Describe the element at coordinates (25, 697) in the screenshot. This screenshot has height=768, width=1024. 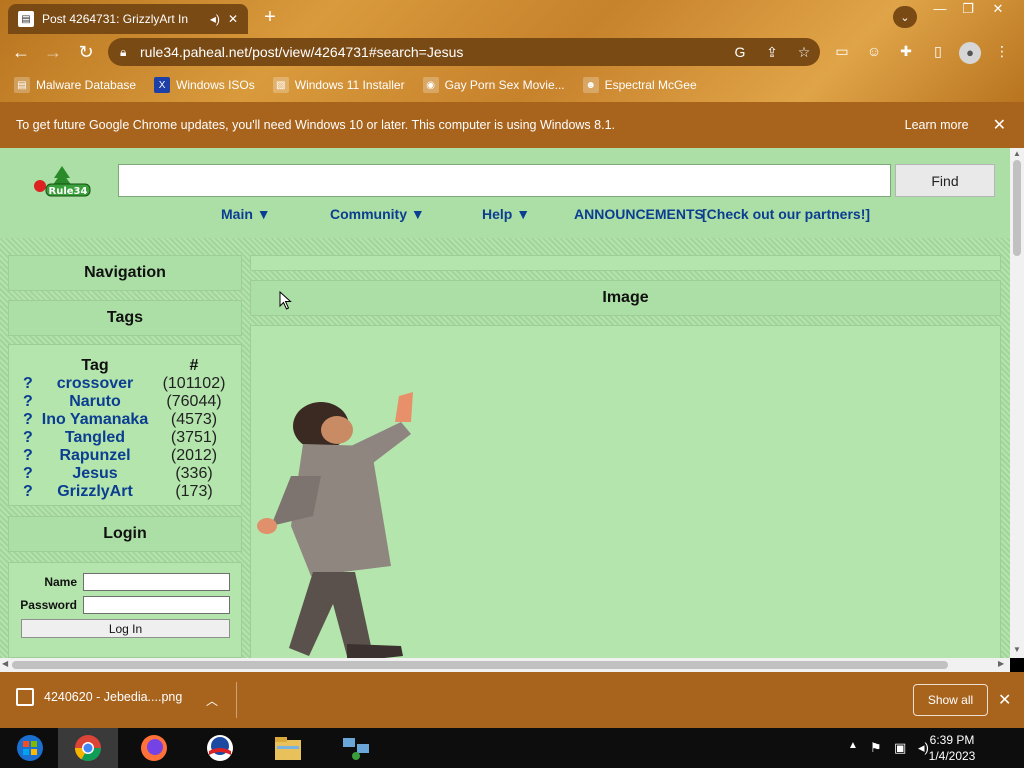
I see `image-file-icon` at that location.